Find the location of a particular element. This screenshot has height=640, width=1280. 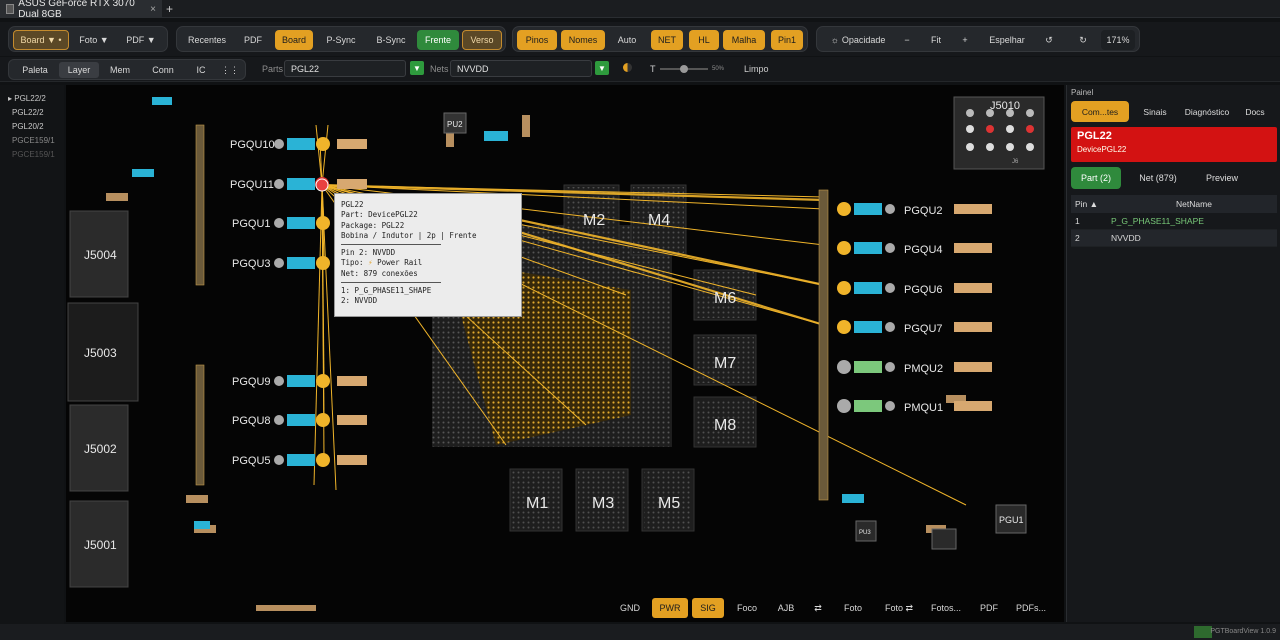

limpo-button: Limpo is located at coordinates (756, 69).